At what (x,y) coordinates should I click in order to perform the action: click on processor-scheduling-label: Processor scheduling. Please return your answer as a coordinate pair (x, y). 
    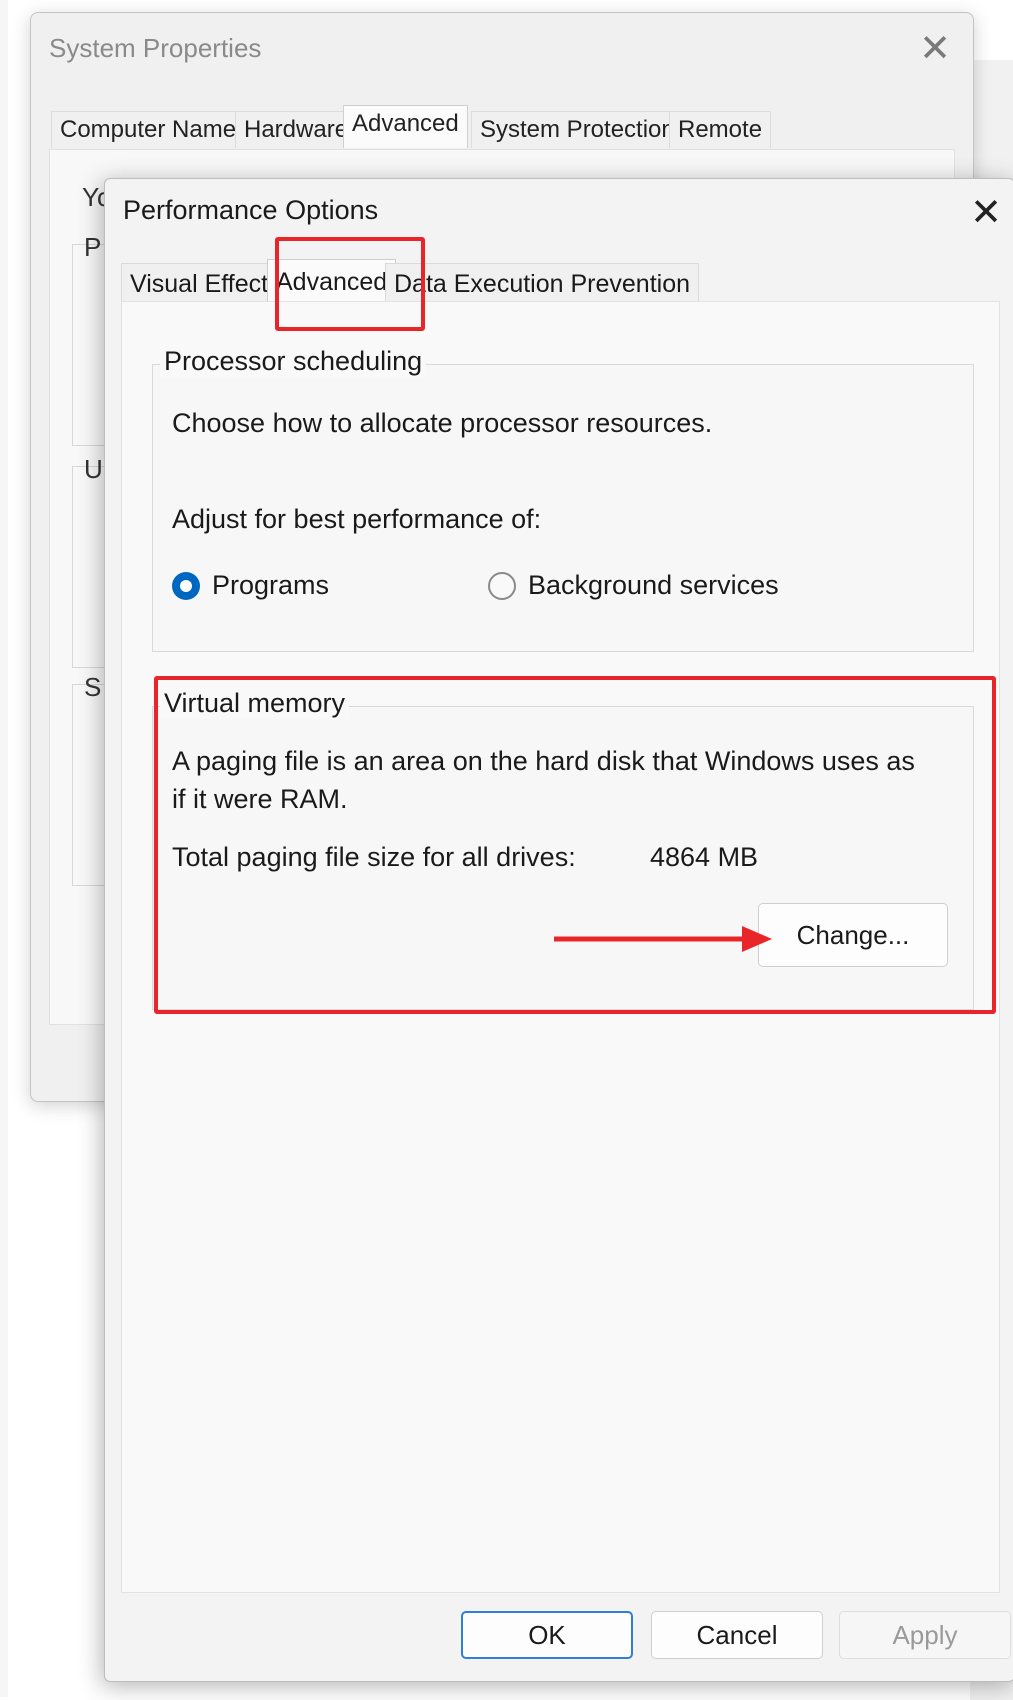
    Looking at the image, I should click on (293, 361).